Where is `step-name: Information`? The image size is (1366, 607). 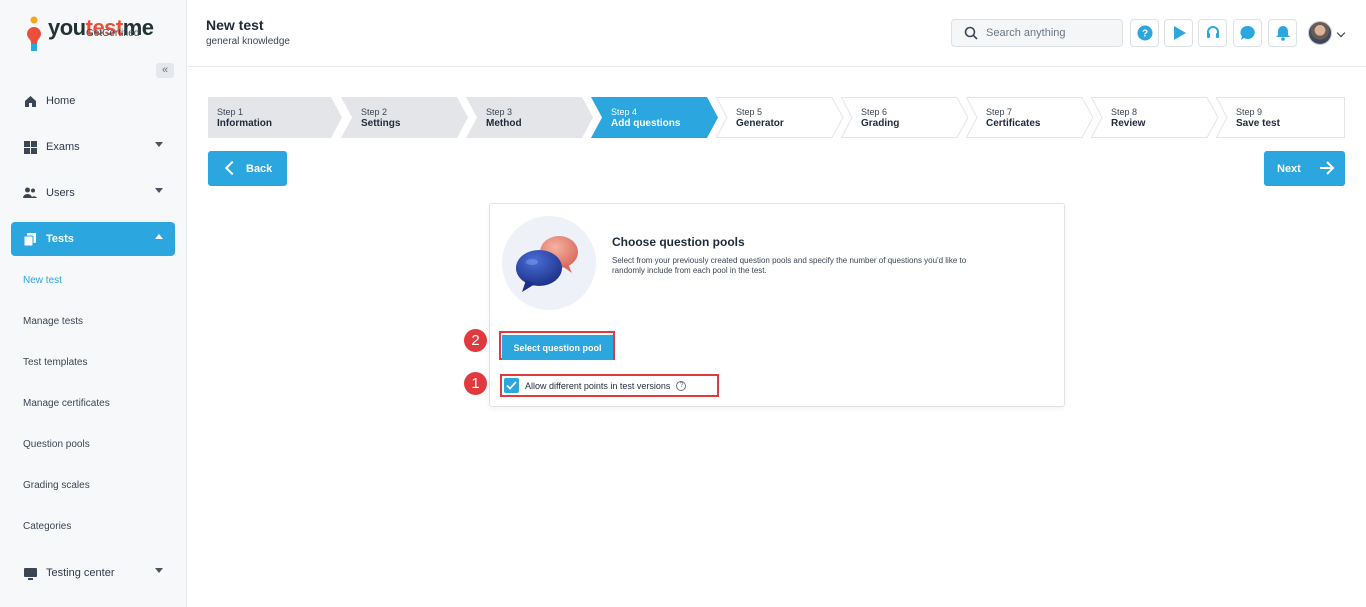
step-name: Information is located at coordinates (244, 123).